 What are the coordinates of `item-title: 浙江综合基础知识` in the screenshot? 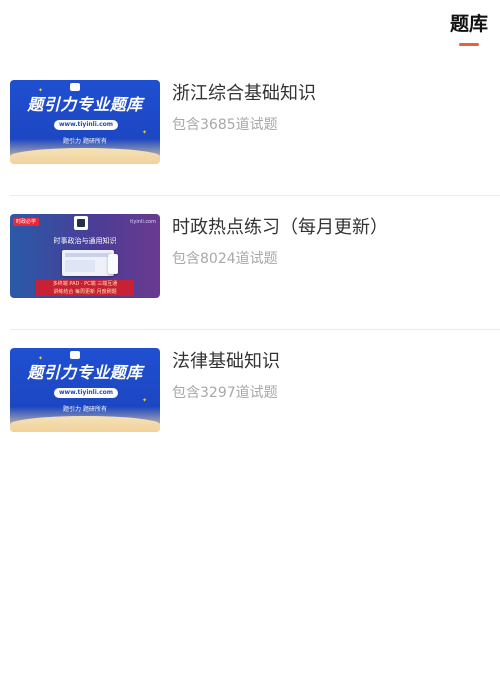 It's located at (244, 93).